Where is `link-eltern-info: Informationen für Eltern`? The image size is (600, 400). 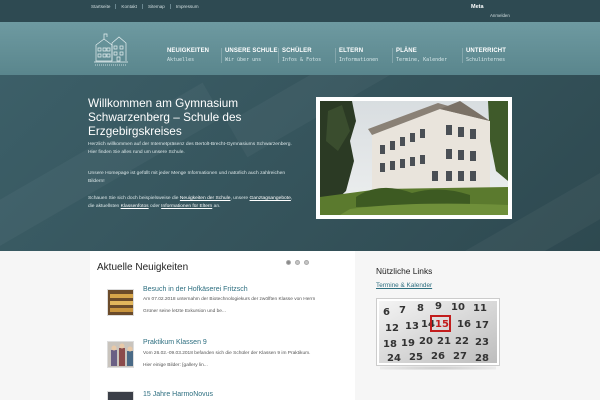
link-eltern-info: Informationen für Eltern is located at coordinates (186, 206).